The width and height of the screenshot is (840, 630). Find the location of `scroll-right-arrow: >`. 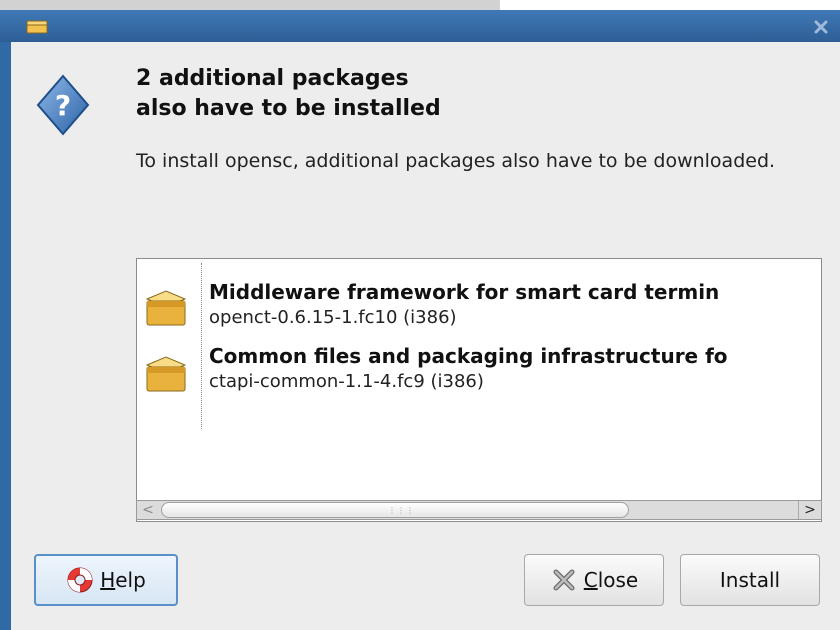

scroll-right-arrow: > is located at coordinates (809, 510).